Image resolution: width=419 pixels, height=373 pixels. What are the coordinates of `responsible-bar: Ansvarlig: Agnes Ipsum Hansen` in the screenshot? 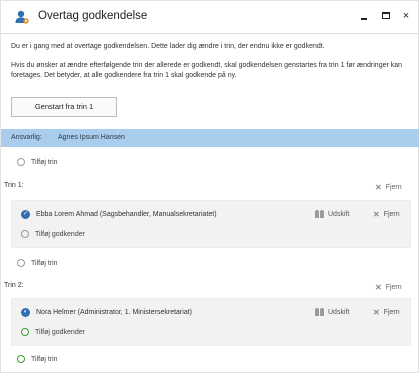 It's located at (210, 138).